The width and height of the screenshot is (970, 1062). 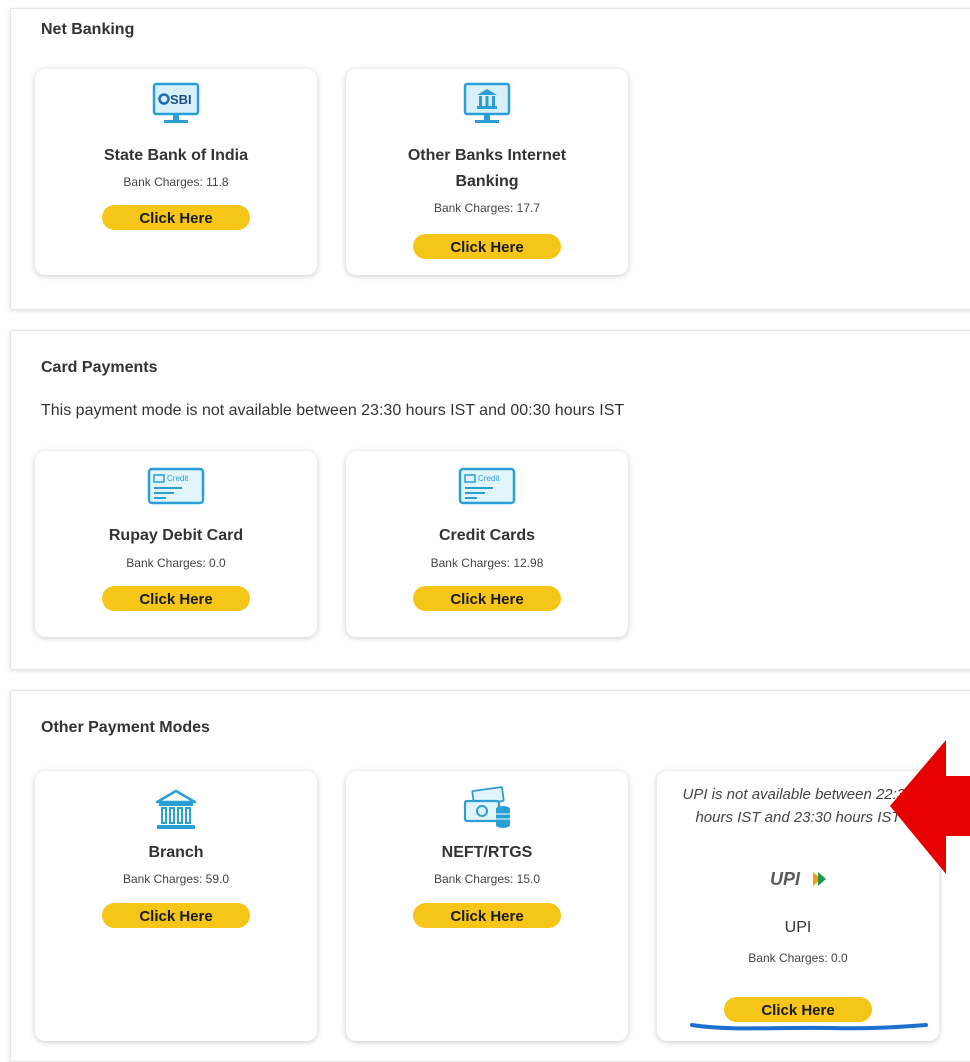 What do you see at coordinates (487, 168) in the screenshot?
I see `card-name: Other Banks Internet Banking` at bounding box center [487, 168].